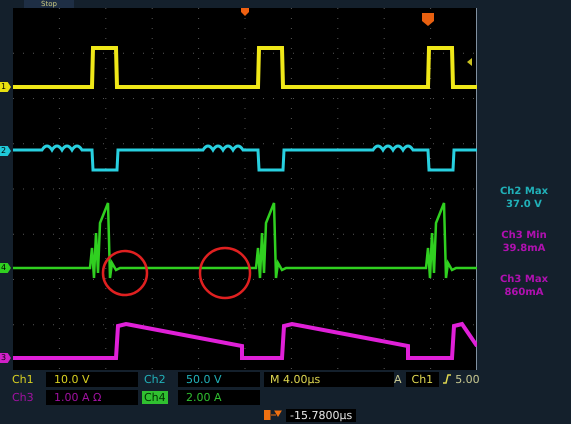 The height and width of the screenshot is (424, 571). I want to click on trigger-source: Ch1, so click(423, 379).